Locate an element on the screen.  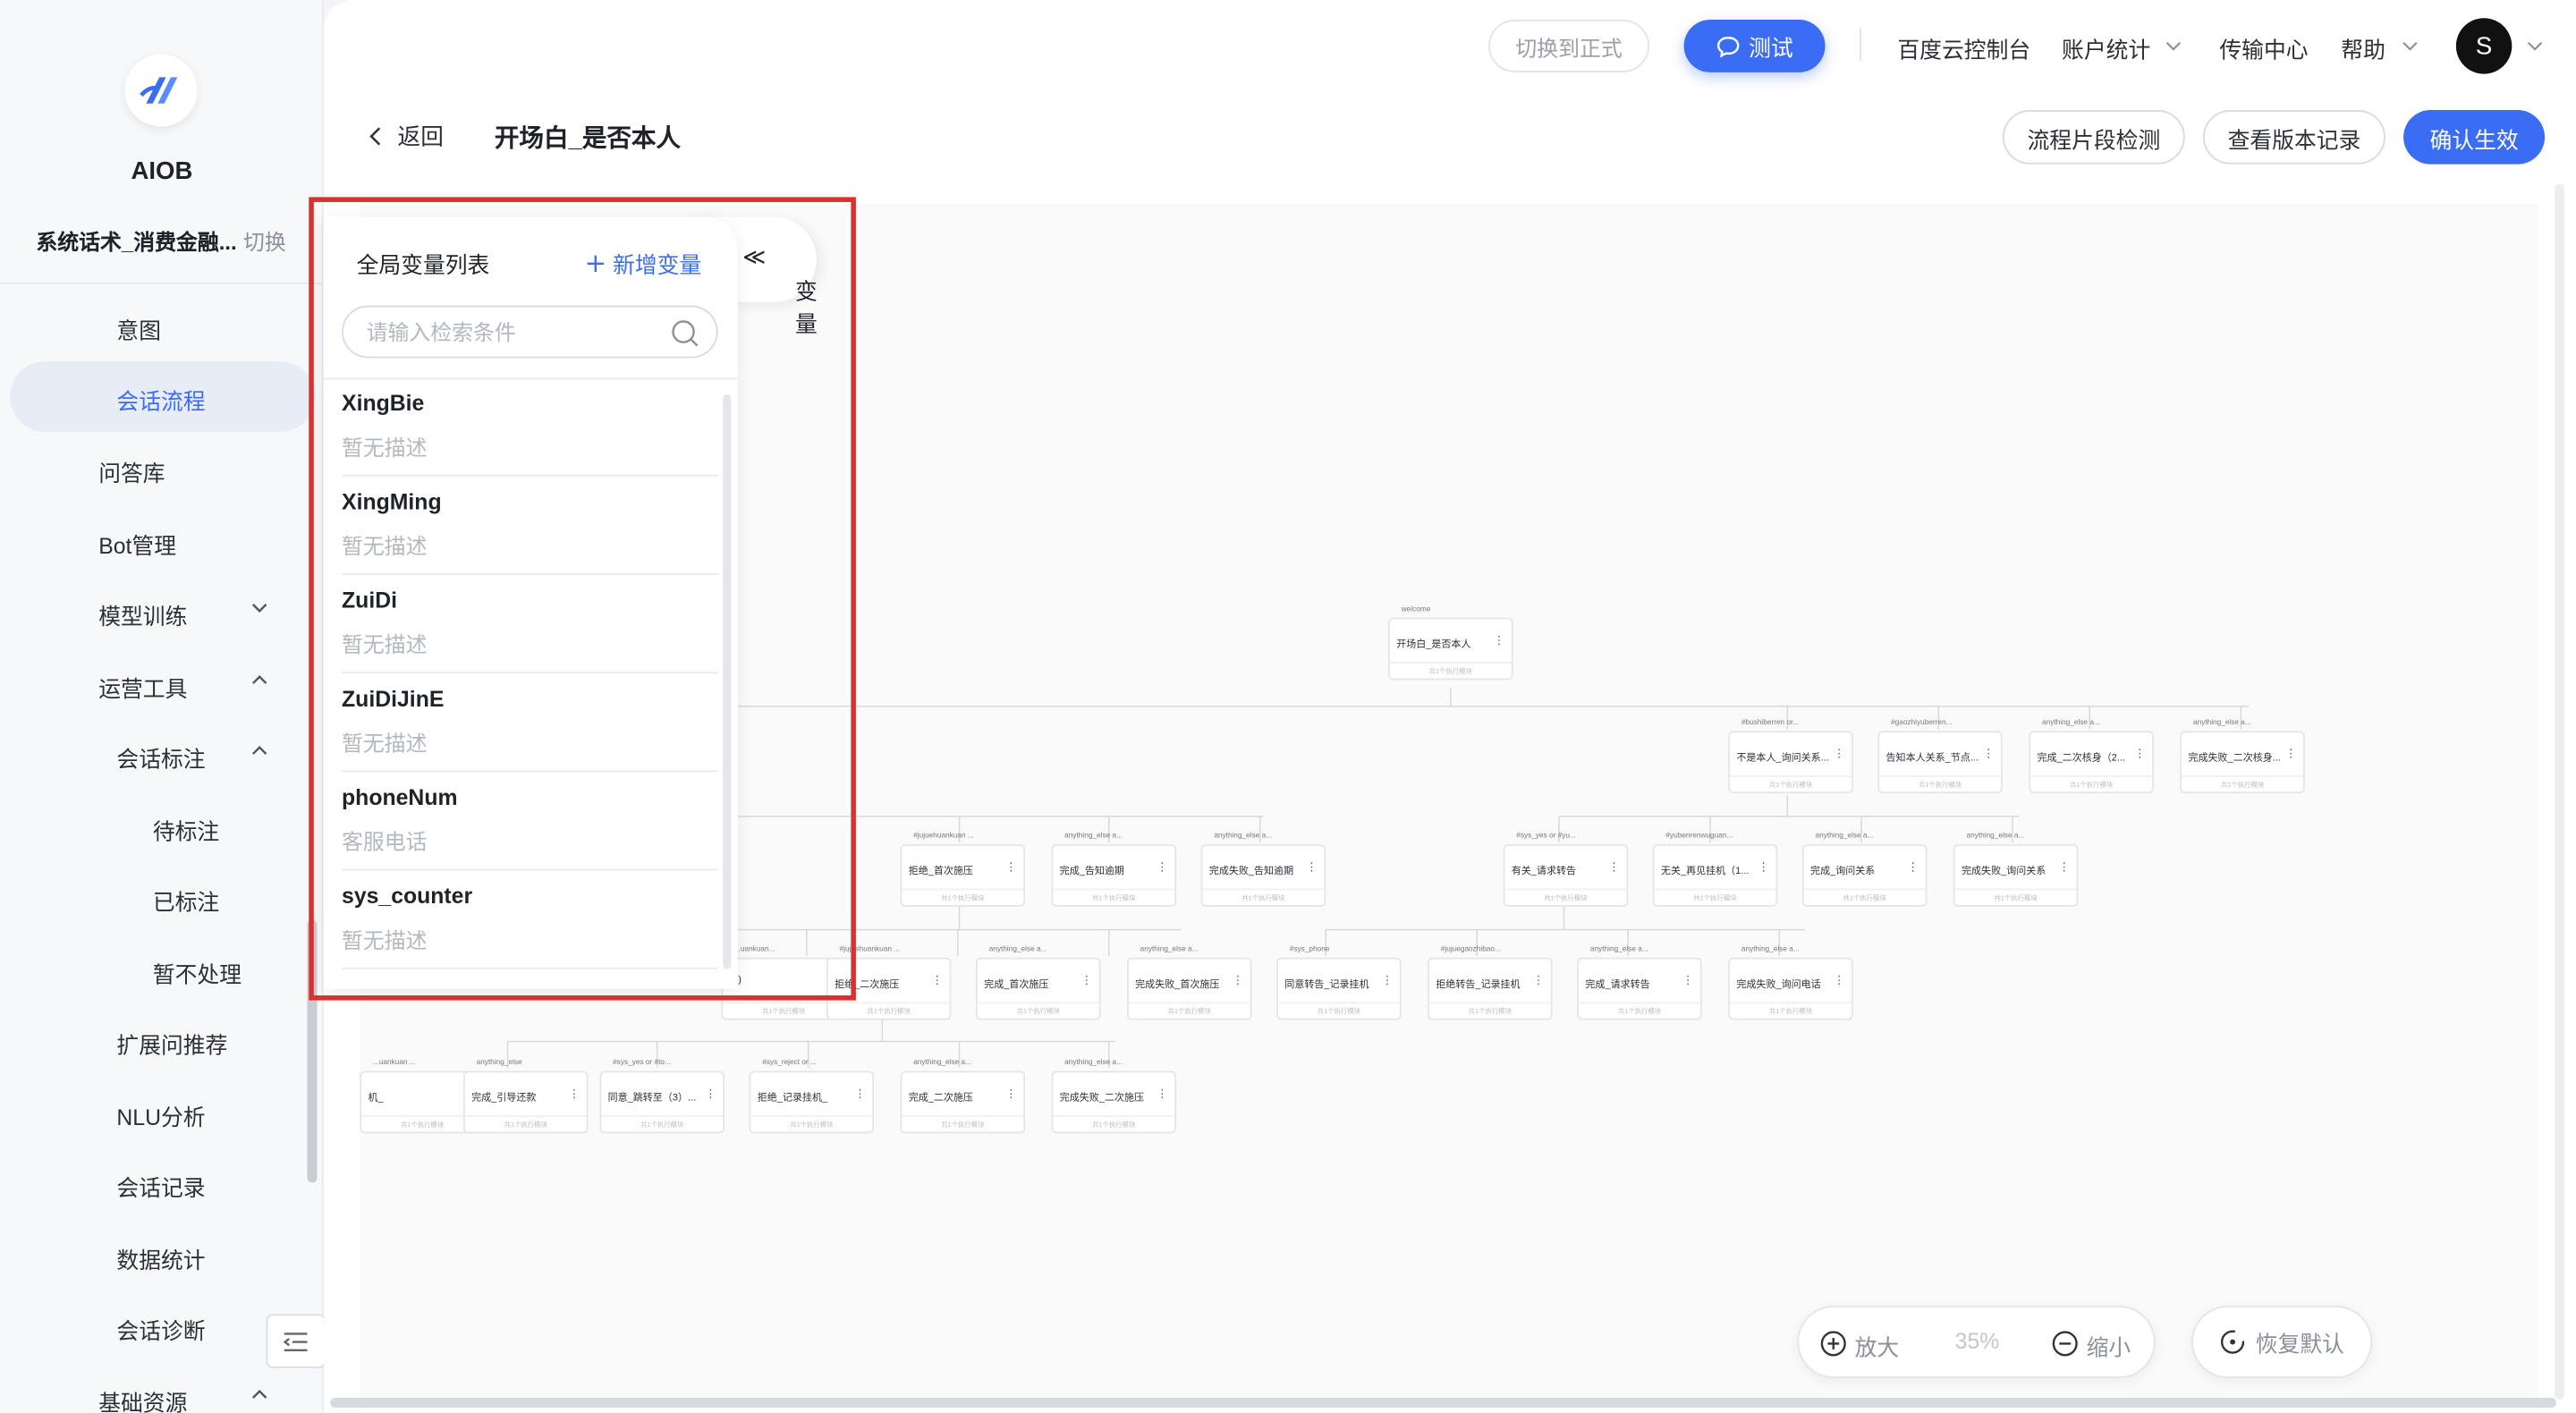
version-history-button: 查看版本记录 is located at coordinates (2294, 137).